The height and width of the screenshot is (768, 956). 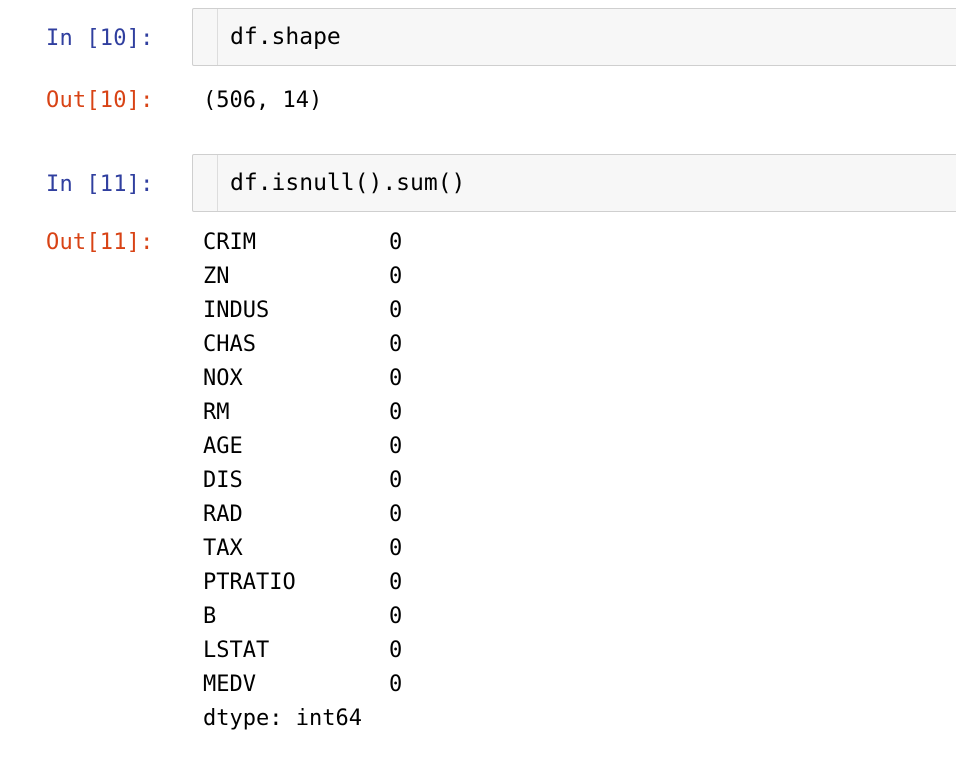 What do you see at coordinates (100, 100) in the screenshot?
I see `out-prompt-10: Out[10]:` at bounding box center [100, 100].